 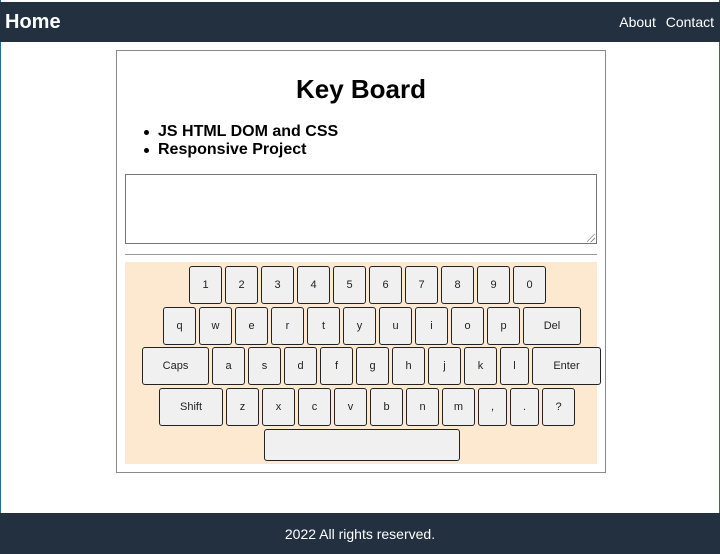 What do you see at coordinates (179, 326) in the screenshot?
I see `key-q: q` at bounding box center [179, 326].